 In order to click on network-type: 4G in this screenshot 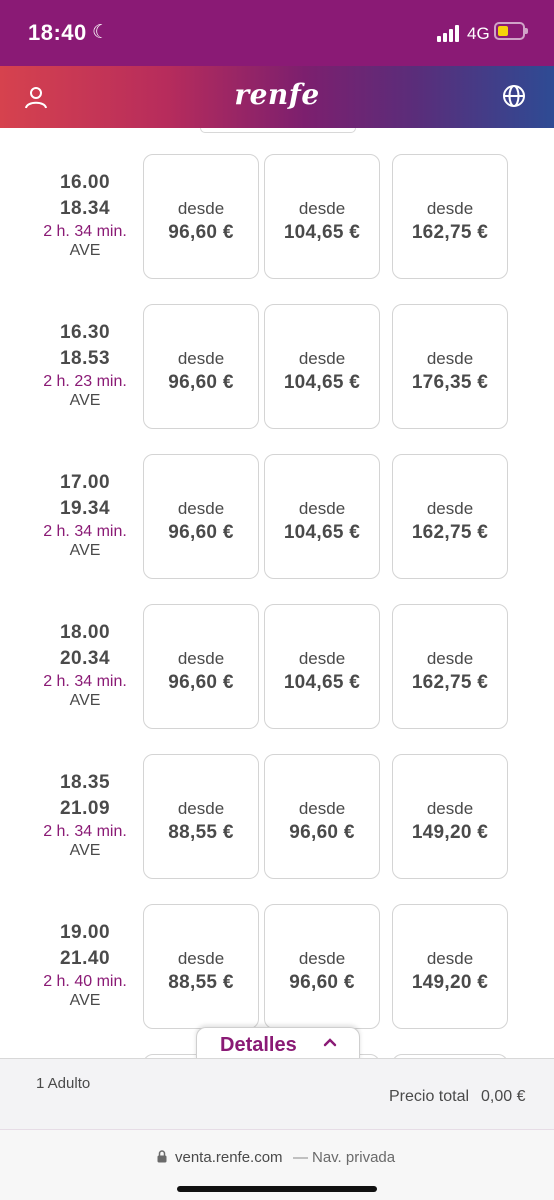, I will do `click(478, 33)`.